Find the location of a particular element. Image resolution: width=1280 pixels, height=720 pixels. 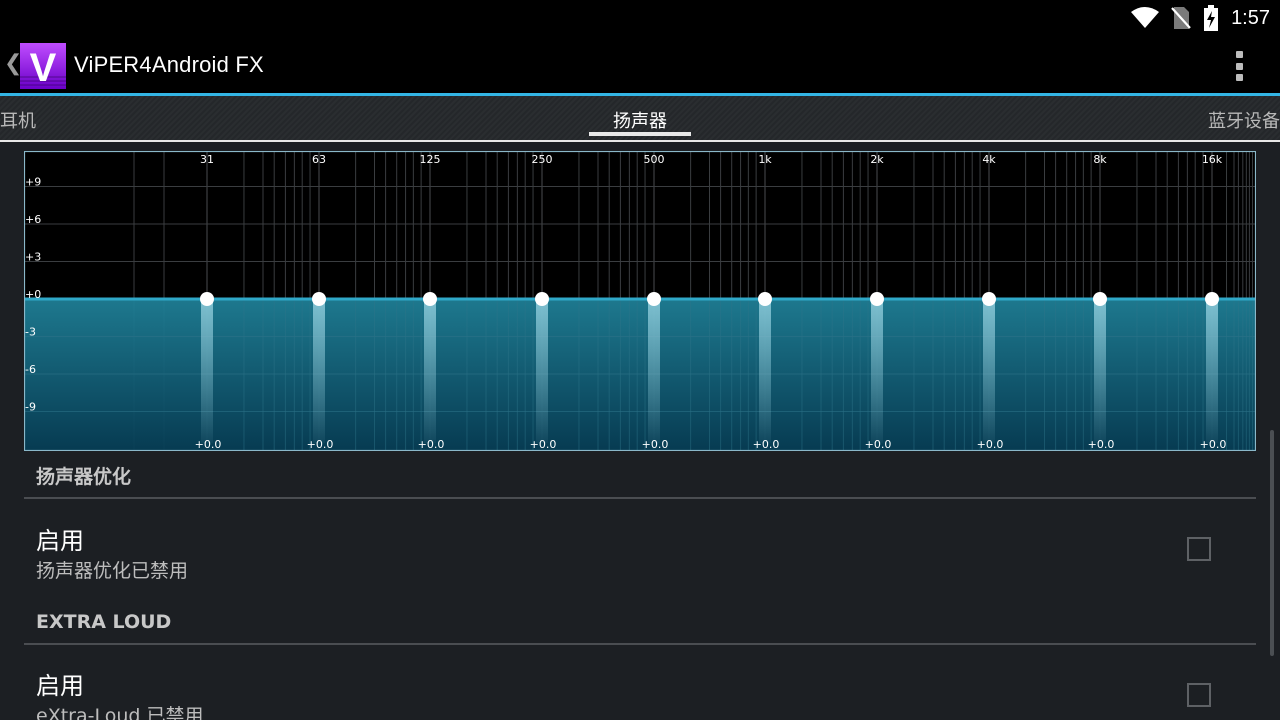

extra-loud-summary: eXtra-Loud 已禁用 is located at coordinates (120, 712).